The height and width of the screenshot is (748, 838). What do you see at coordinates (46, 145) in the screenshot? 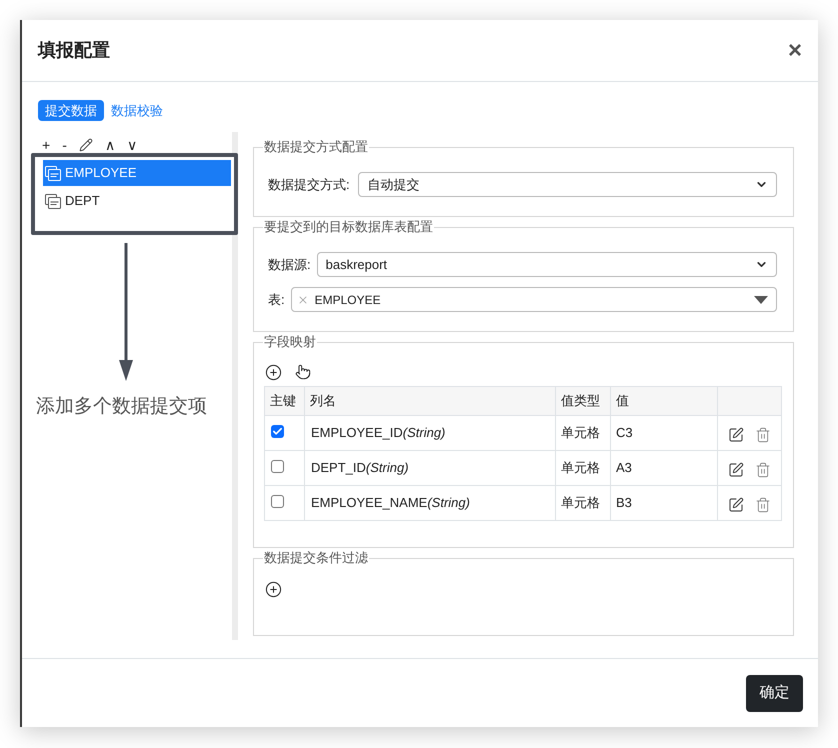
I see `add-button: +` at bounding box center [46, 145].